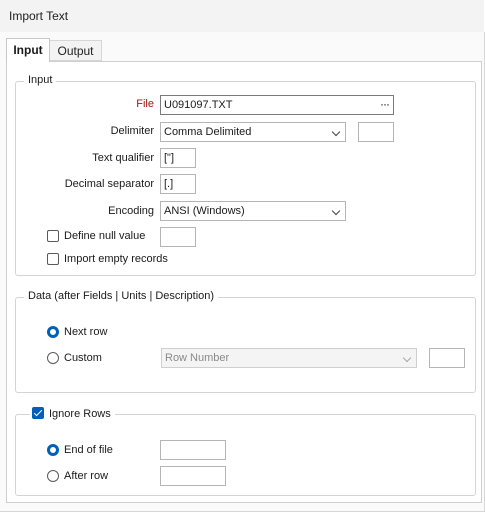 This screenshot has width=485, height=512. What do you see at coordinates (109, 184) in the screenshot?
I see `decimal-separator-label: Decimal separator` at bounding box center [109, 184].